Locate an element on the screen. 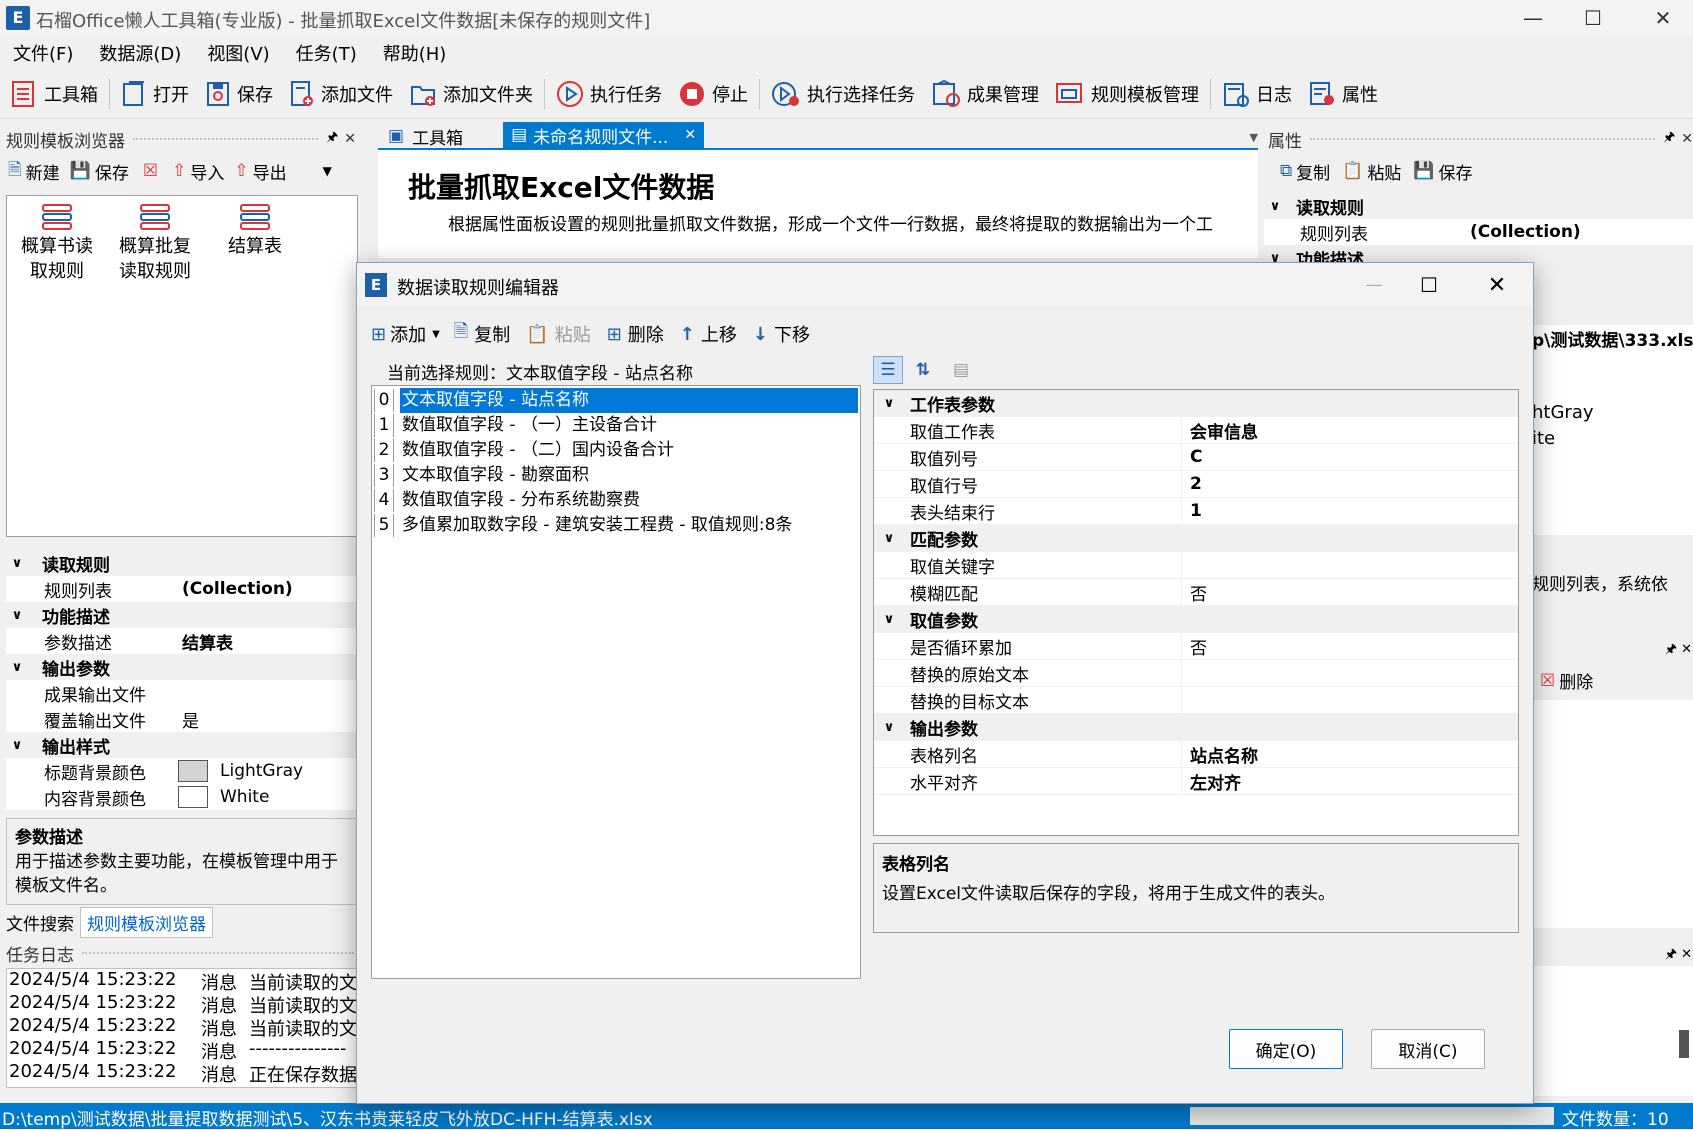  scrollbar-thumb is located at coordinates (1684, 1044).